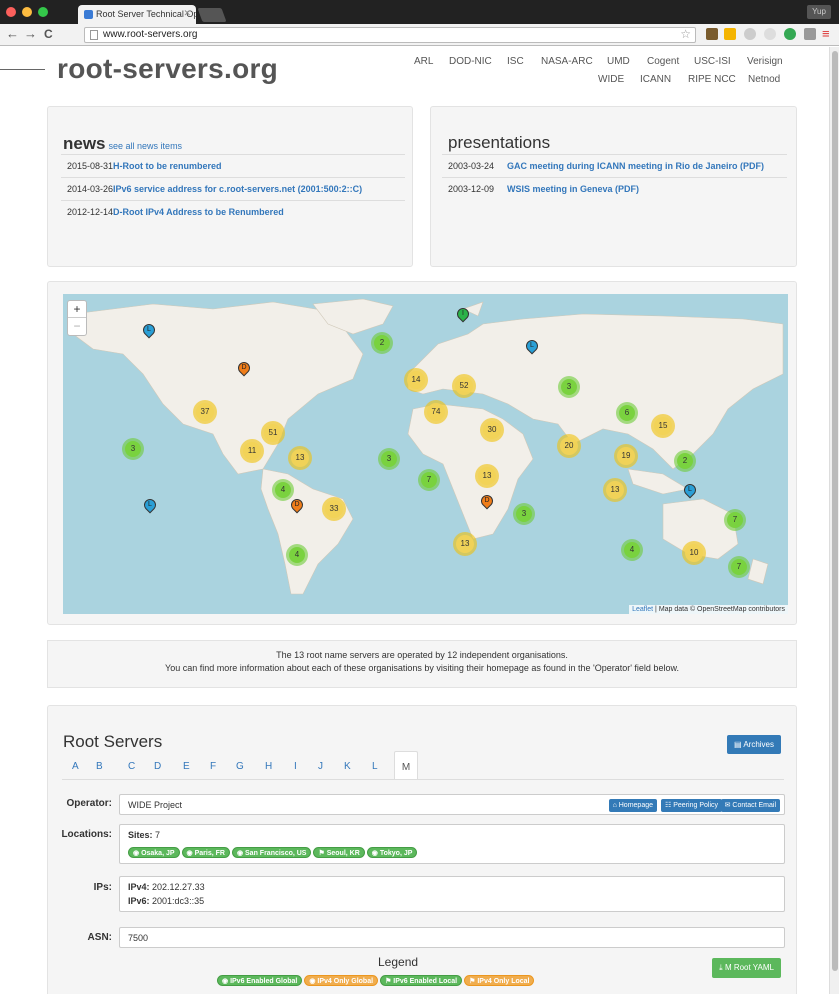  What do you see at coordinates (730, 34) in the screenshot?
I see `notes-extension-icon` at bounding box center [730, 34].